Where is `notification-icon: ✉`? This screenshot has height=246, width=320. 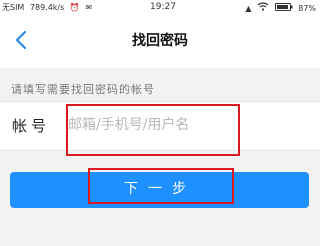
notification-icon: ✉ is located at coordinates (89, 7).